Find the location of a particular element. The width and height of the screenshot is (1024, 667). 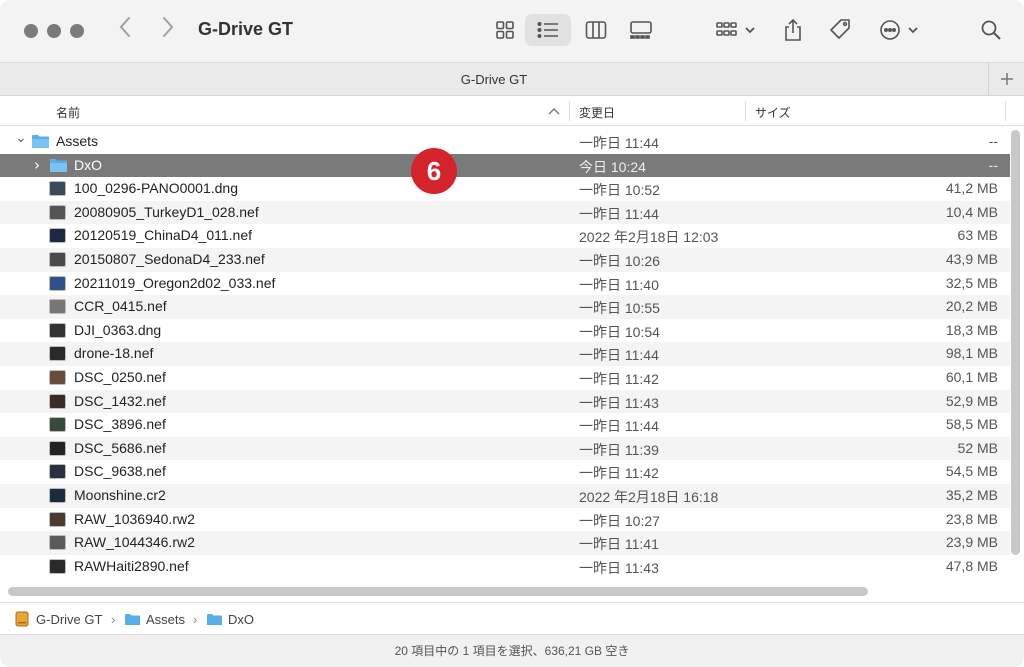

file-size: 41,2 MB is located at coordinates (971, 188).